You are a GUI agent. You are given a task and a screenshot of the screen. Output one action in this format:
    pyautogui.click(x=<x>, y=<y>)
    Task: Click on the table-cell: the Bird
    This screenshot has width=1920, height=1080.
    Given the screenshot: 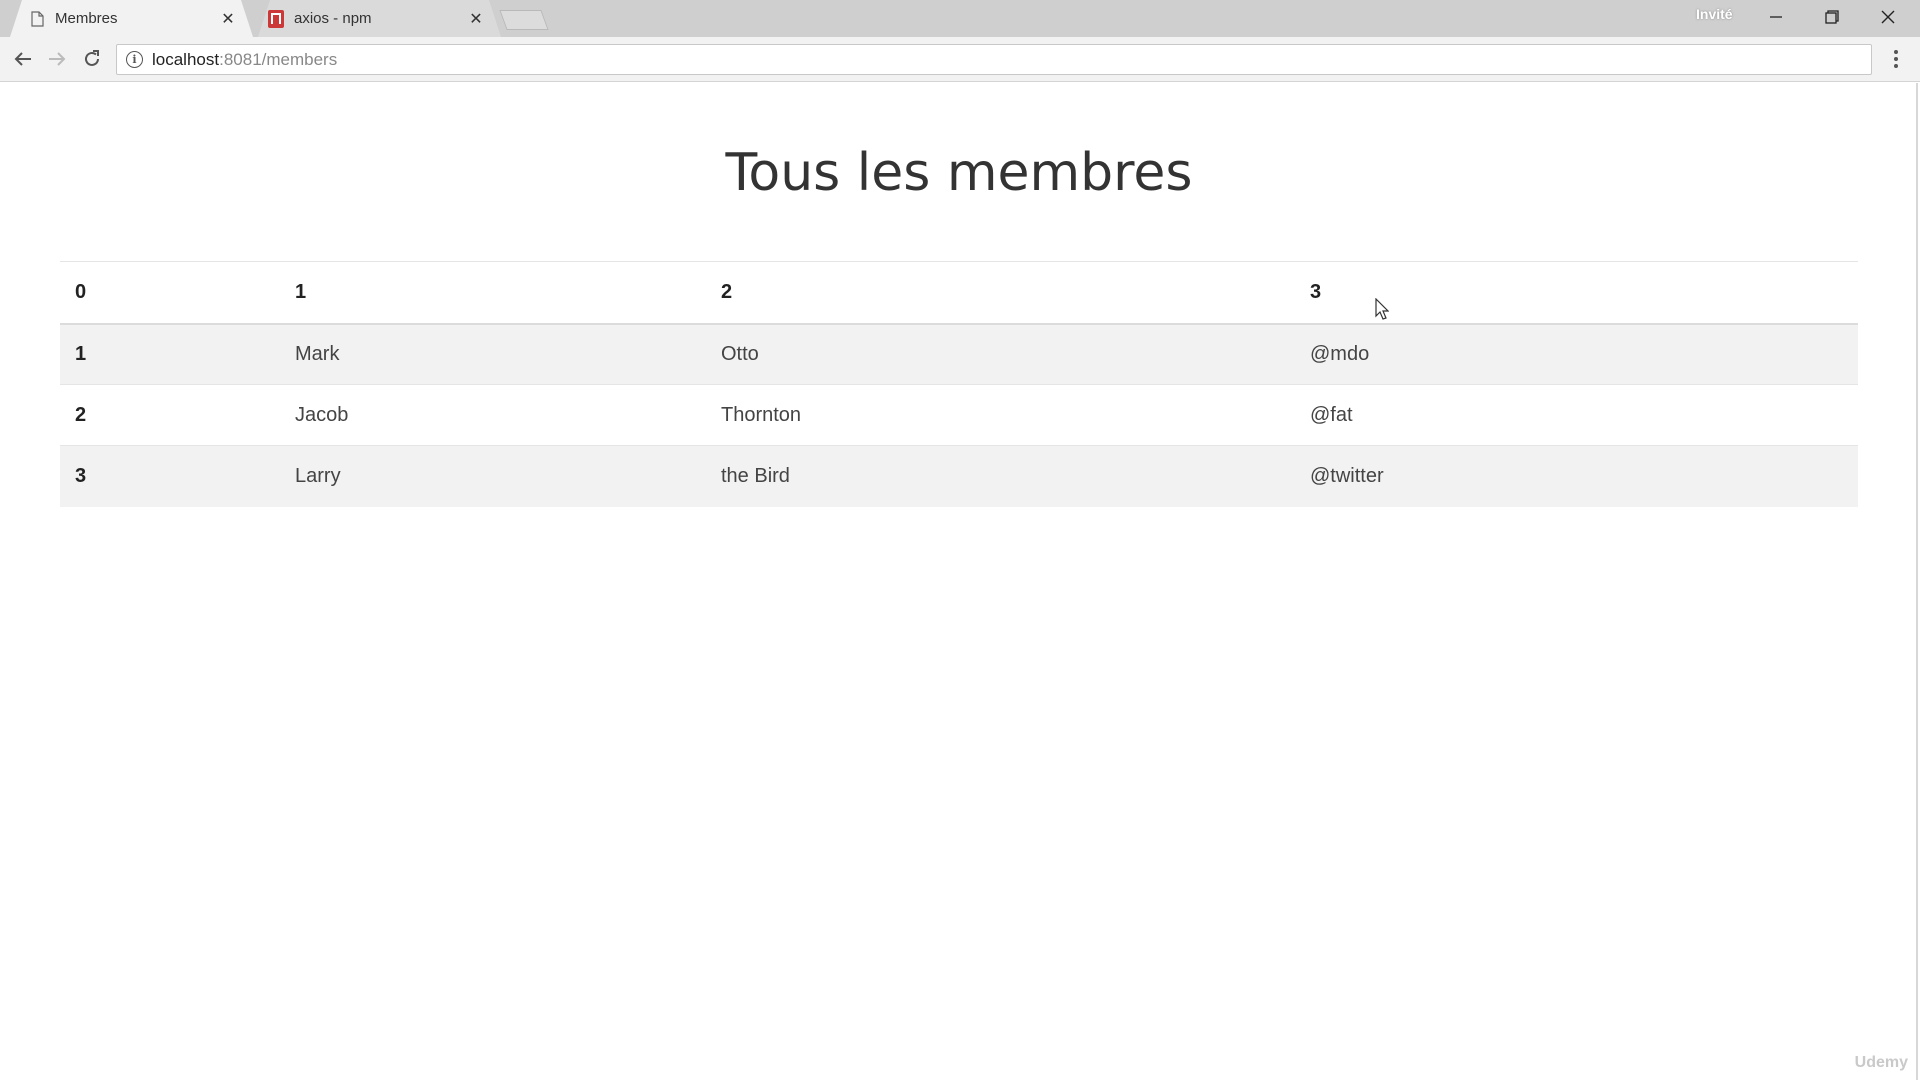 What is the action you would take?
    pyautogui.click(x=1000, y=476)
    